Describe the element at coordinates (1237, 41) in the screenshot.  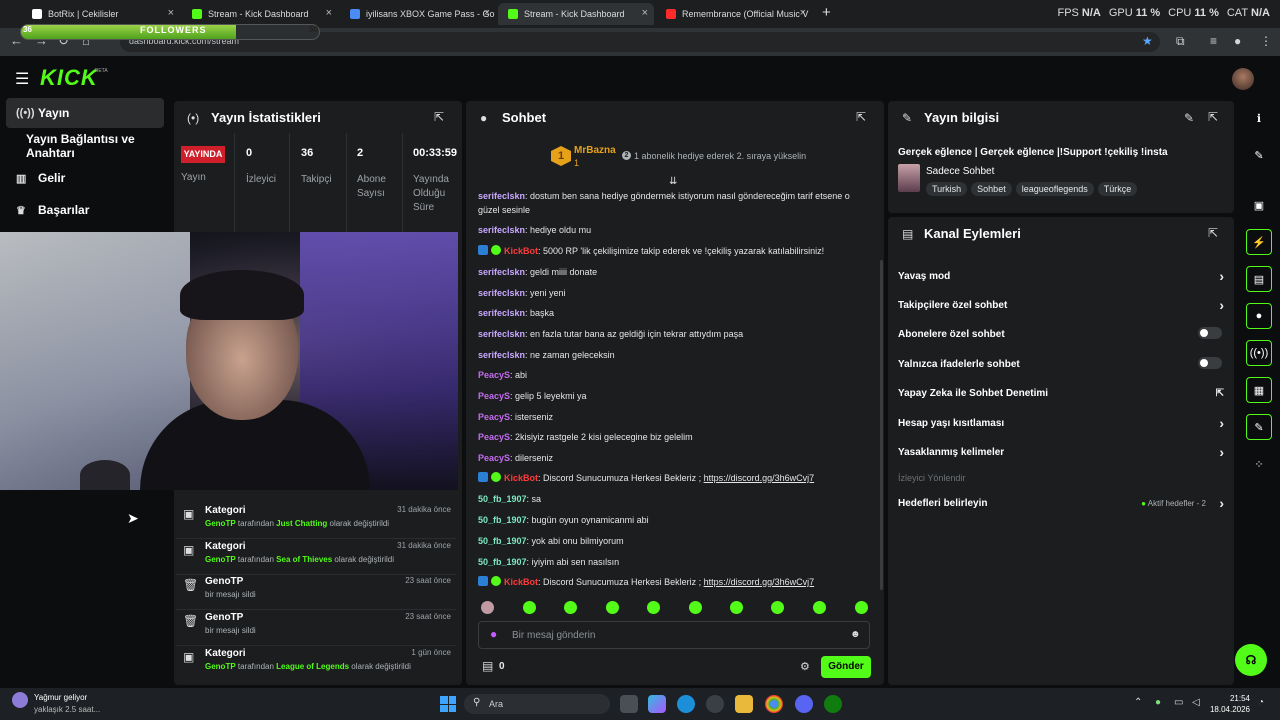
I see `profile-icon: ●` at that location.